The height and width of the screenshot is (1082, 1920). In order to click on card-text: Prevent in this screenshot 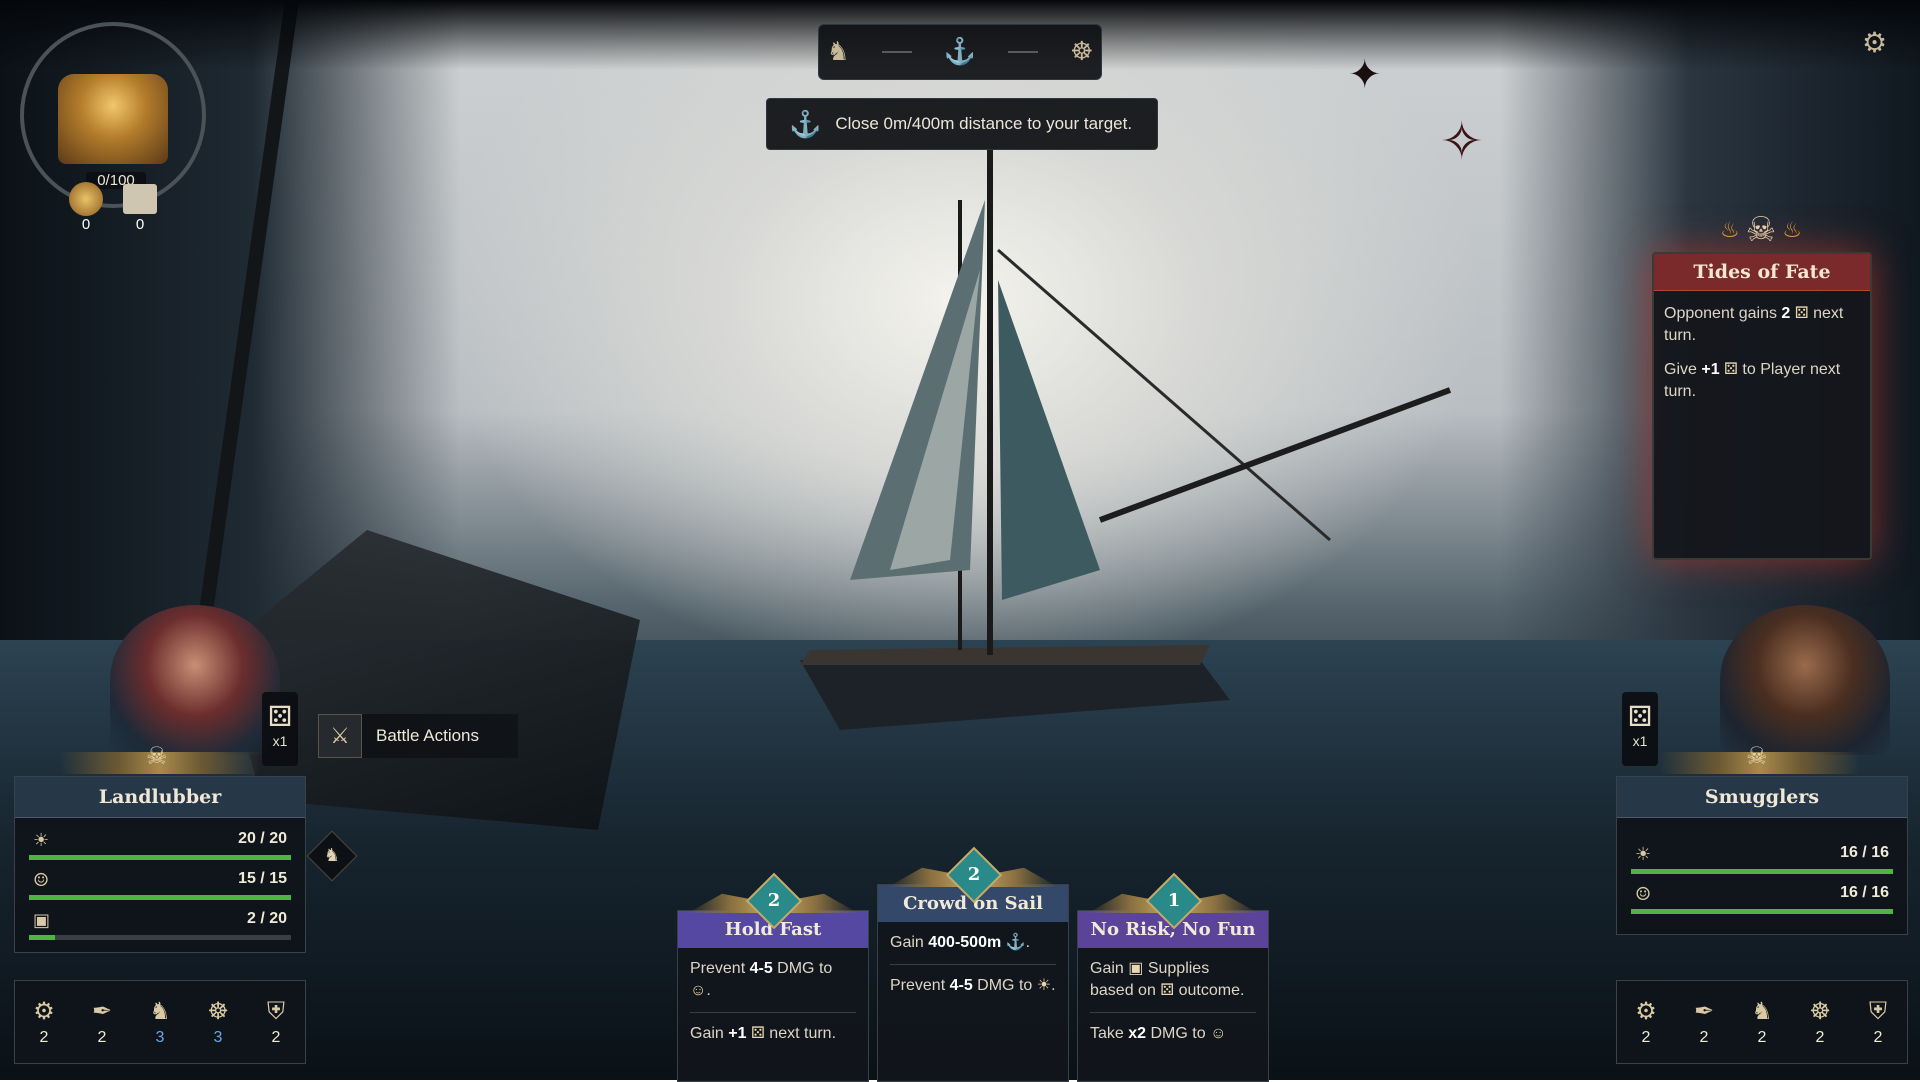, I will do `click(920, 985)`.